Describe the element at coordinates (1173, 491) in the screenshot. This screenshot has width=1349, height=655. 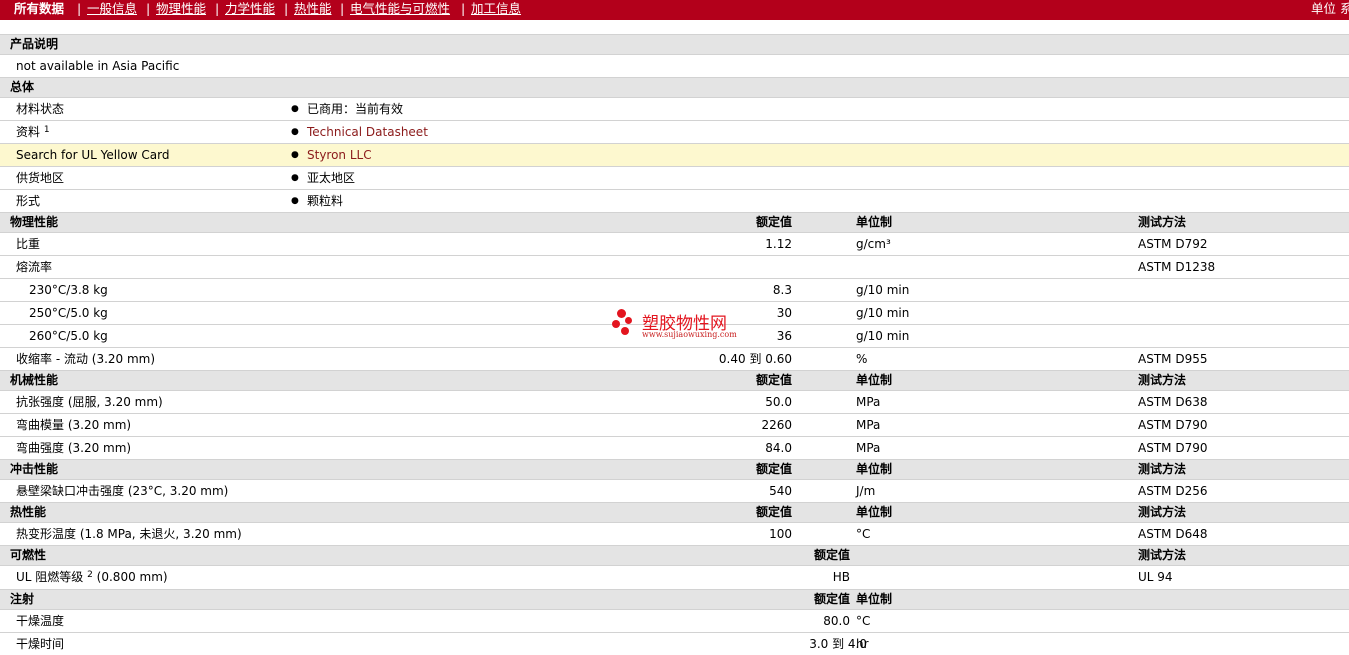
I see `test-method: ASTM D256` at that location.